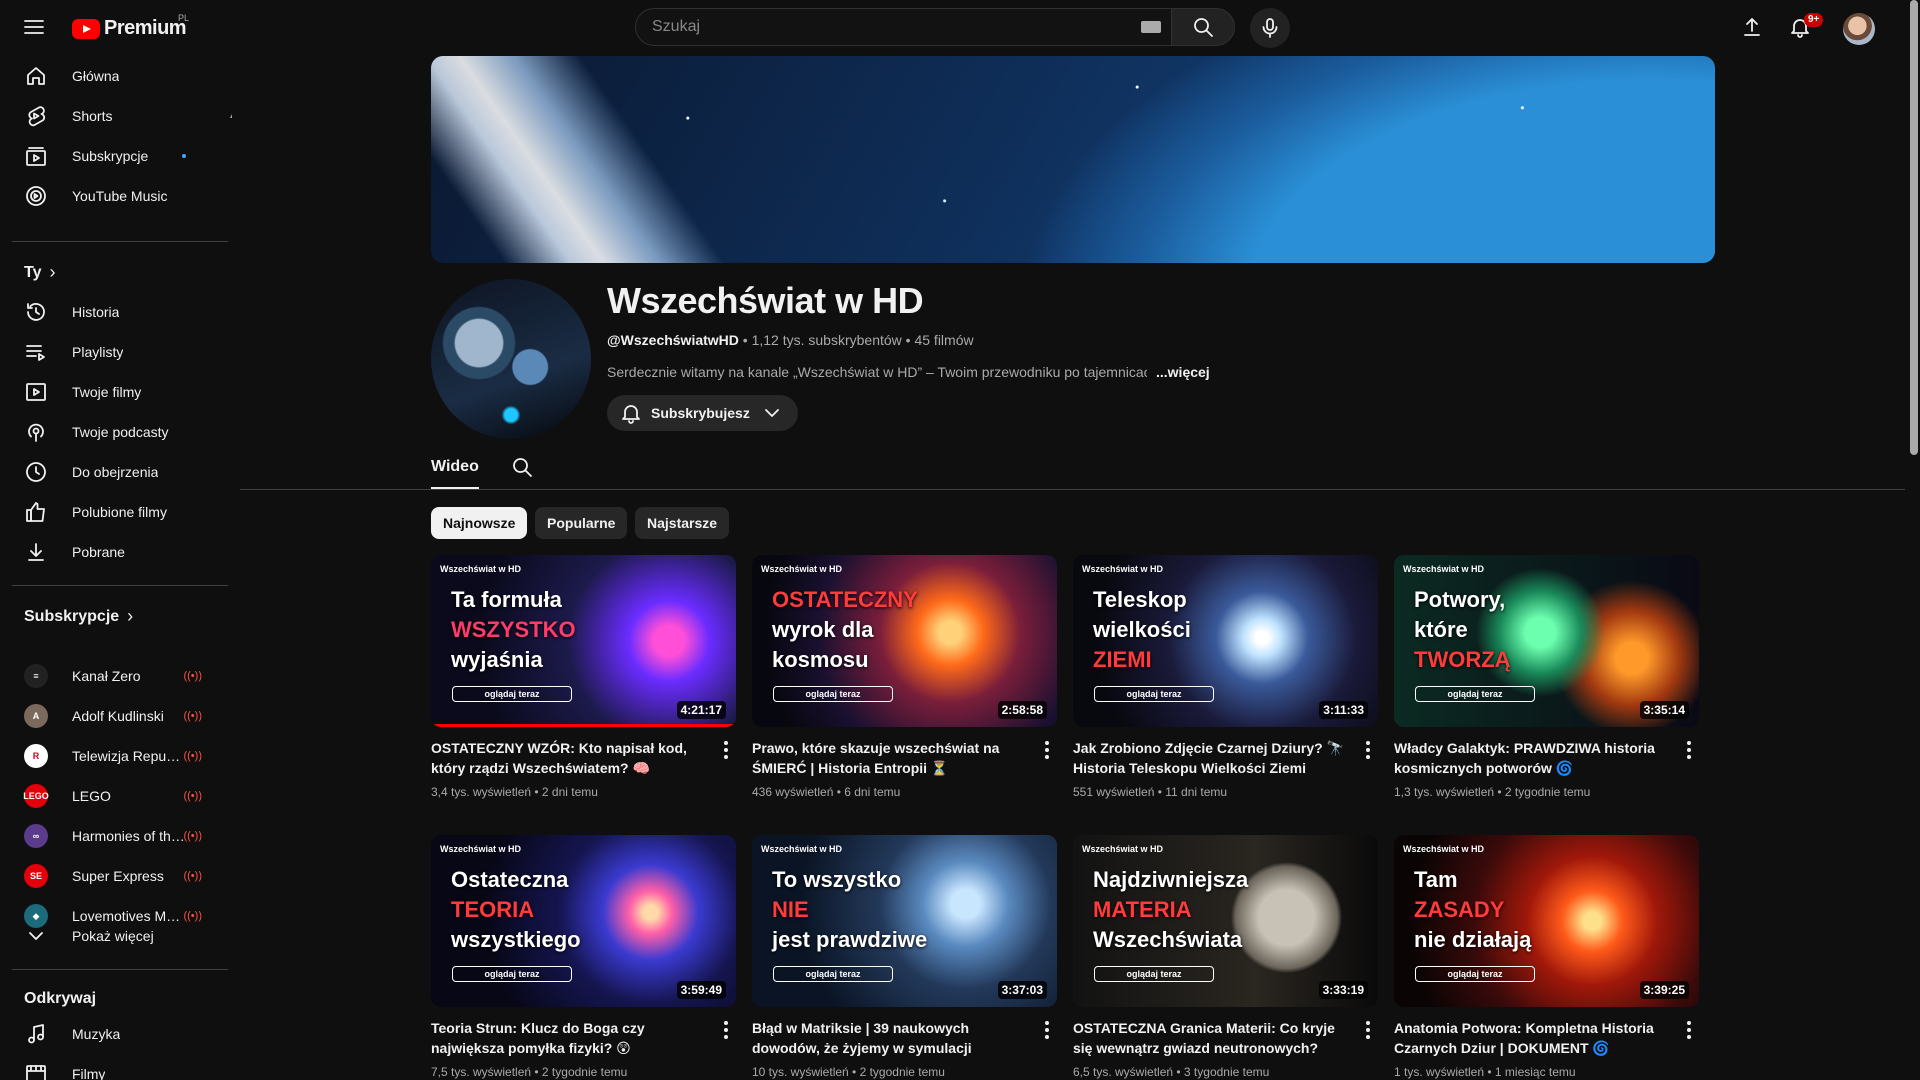  What do you see at coordinates (114, 472) in the screenshot?
I see `sidebar-item-watch-later: Do obejrzenia` at bounding box center [114, 472].